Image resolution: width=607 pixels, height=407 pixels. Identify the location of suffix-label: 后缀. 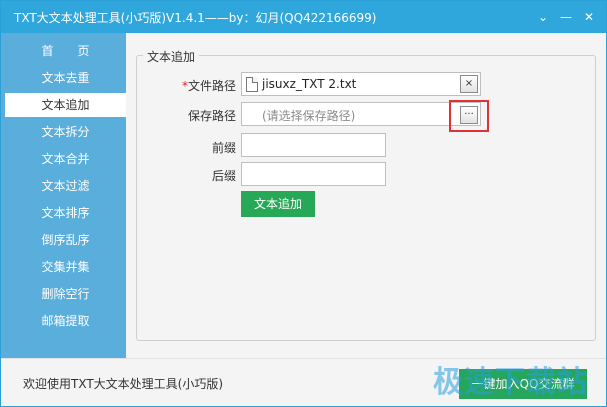
(223, 176).